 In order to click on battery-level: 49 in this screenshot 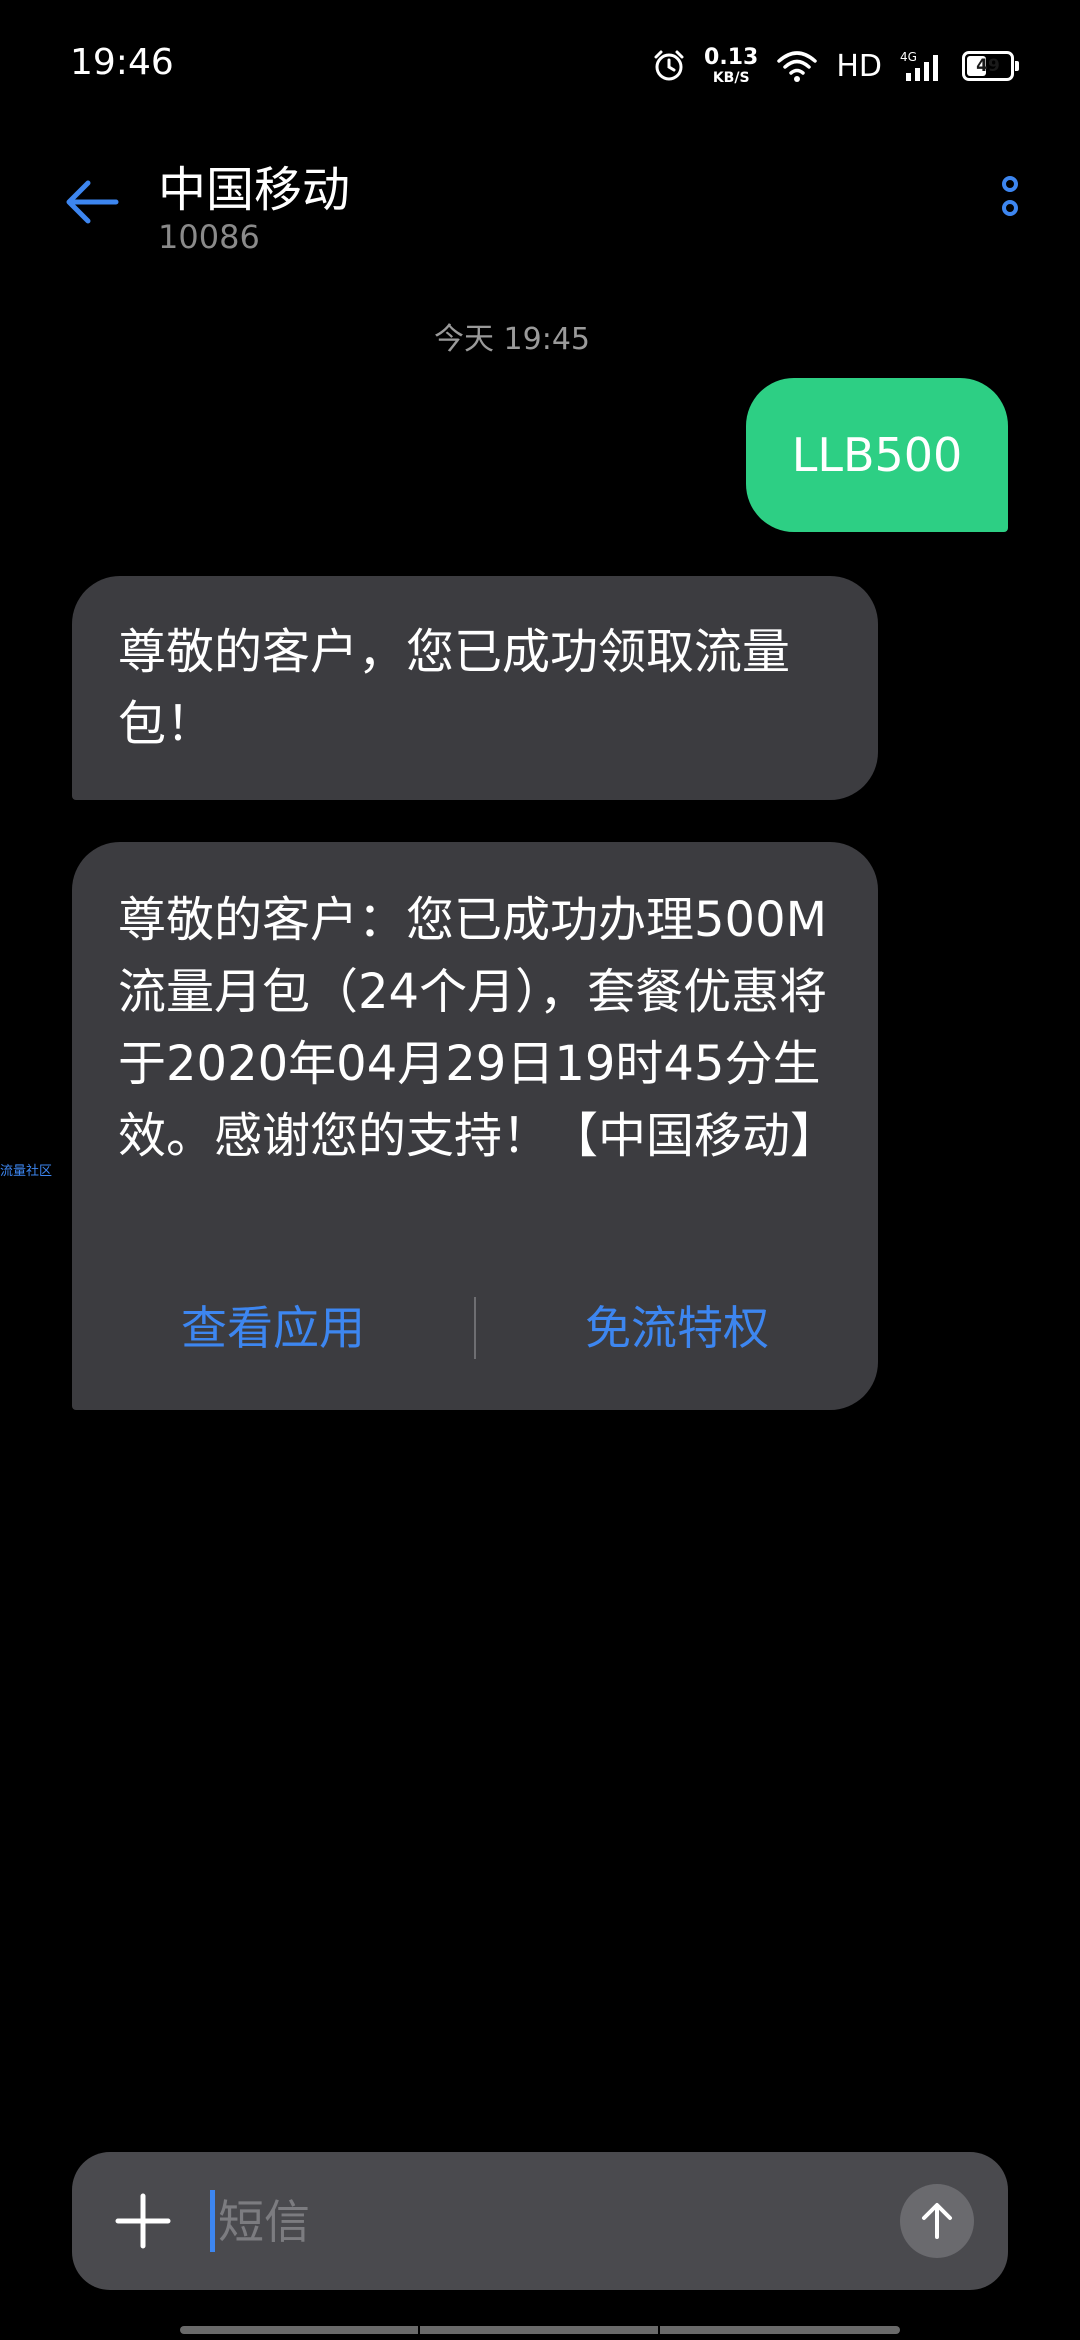, I will do `click(988, 66)`.